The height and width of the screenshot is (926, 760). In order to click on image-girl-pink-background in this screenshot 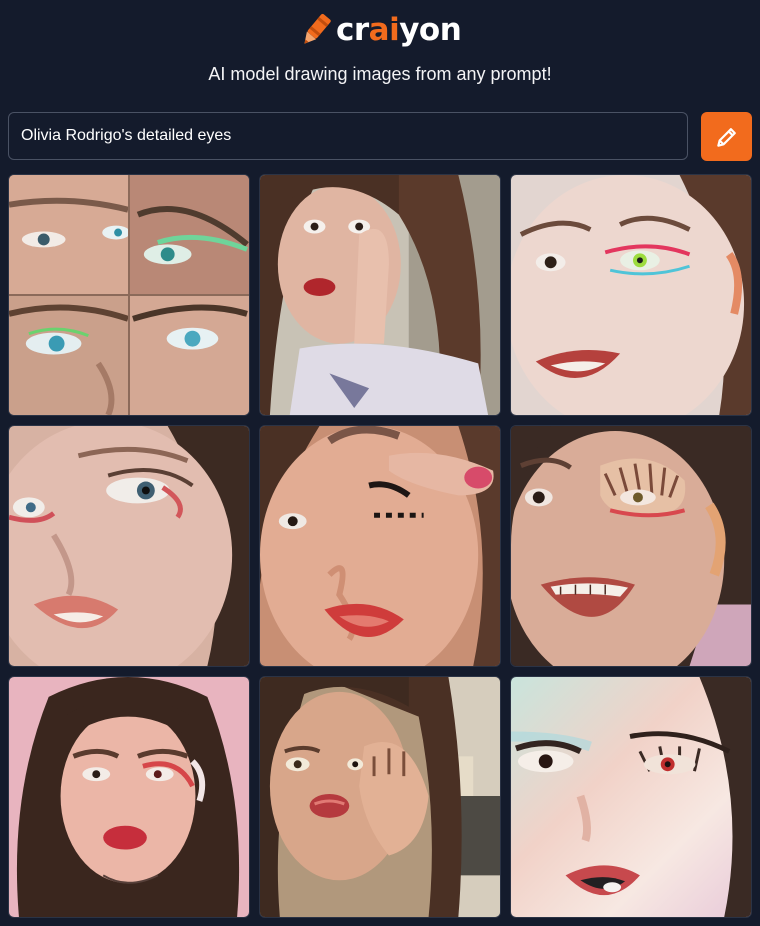, I will do `click(129, 797)`.